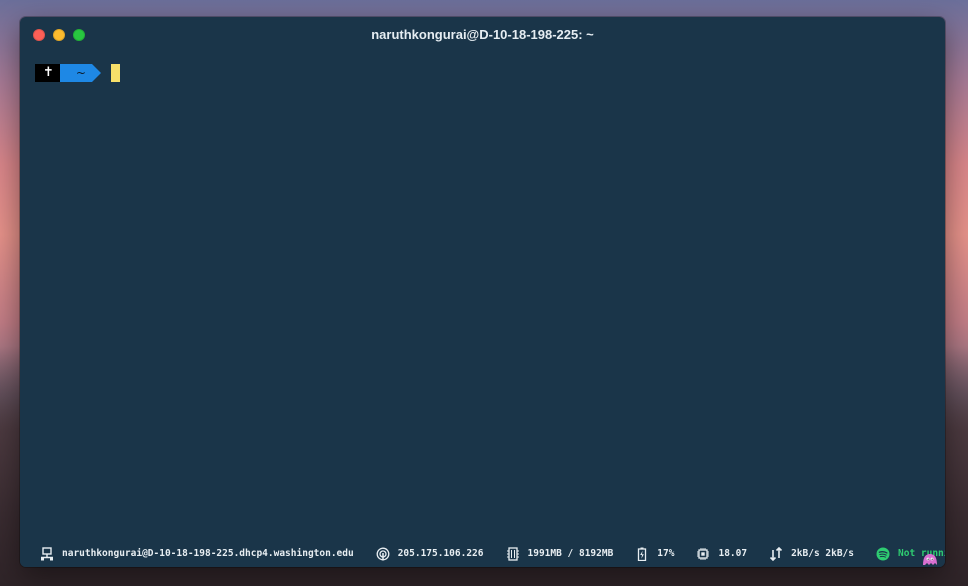  What do you see at coordinates (570, 553) in the screenshot?
I see `memory-text: 1991MB / 8192MB` at bounding box center [570, 553].